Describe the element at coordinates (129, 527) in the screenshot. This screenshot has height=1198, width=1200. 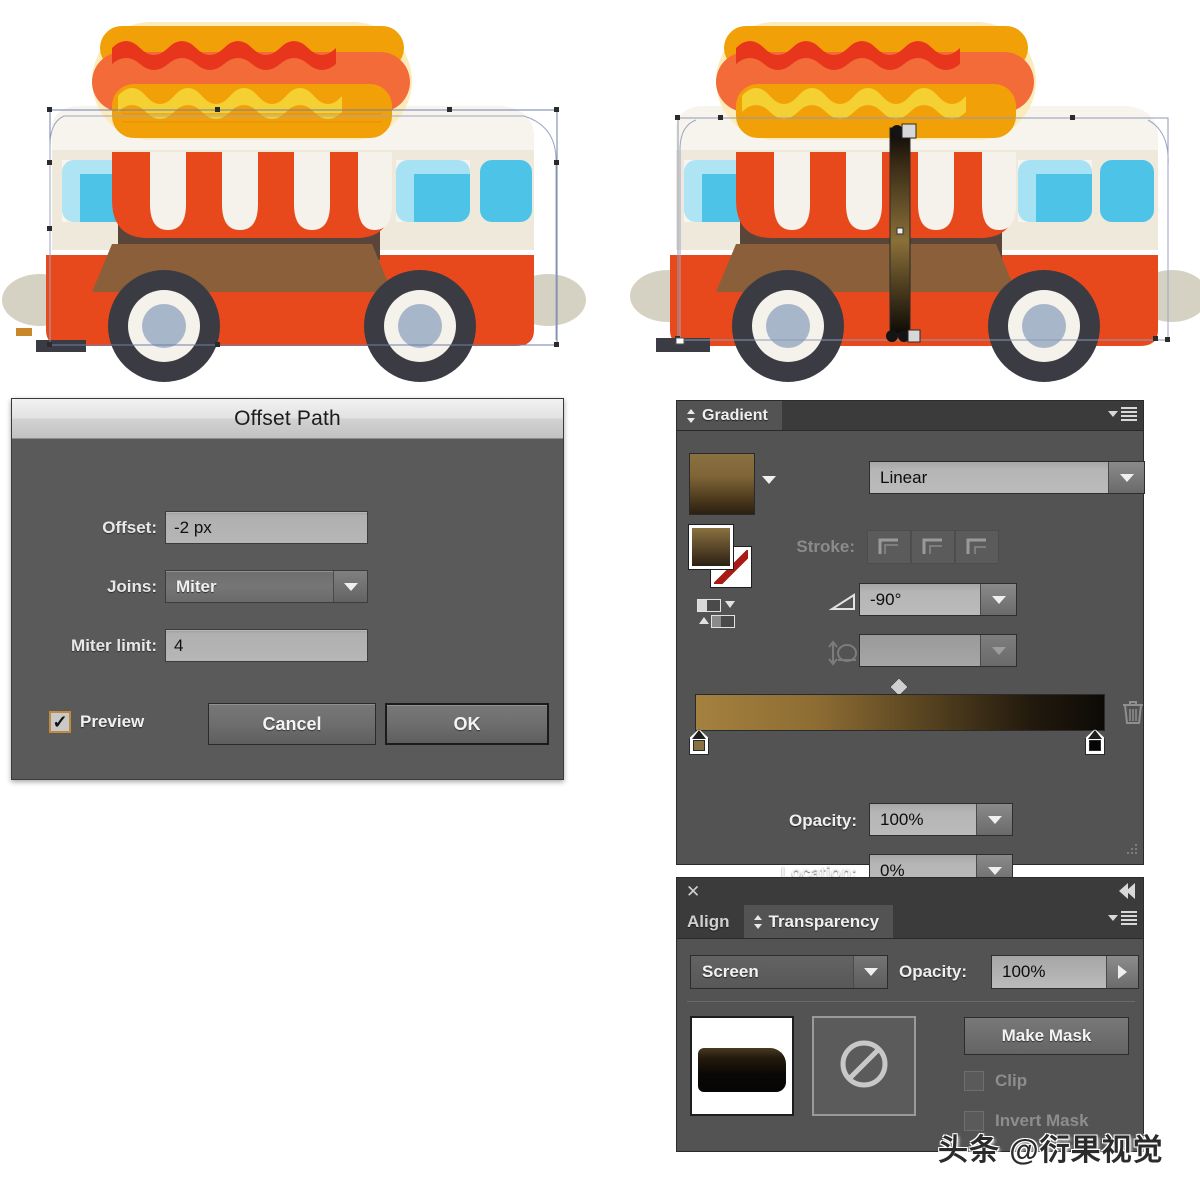
I see `offset-label: Offset:` at that location.